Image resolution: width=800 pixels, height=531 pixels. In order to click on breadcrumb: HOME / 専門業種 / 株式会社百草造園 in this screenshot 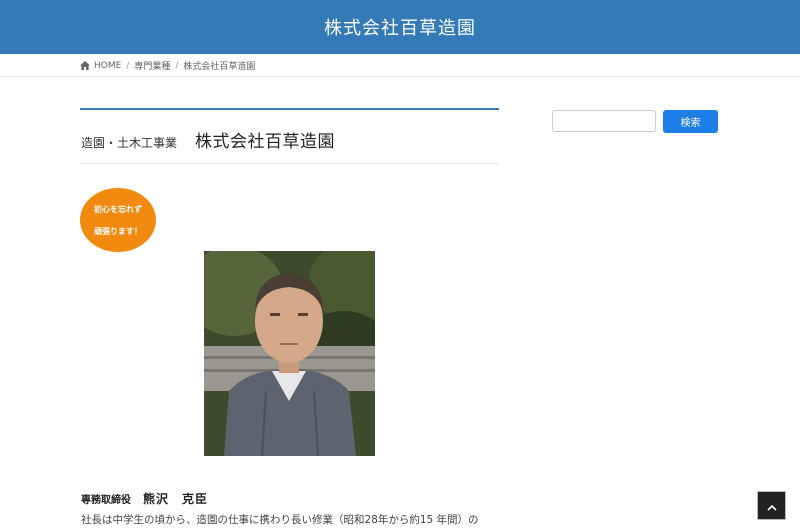, I will do `click(167, 65)`.